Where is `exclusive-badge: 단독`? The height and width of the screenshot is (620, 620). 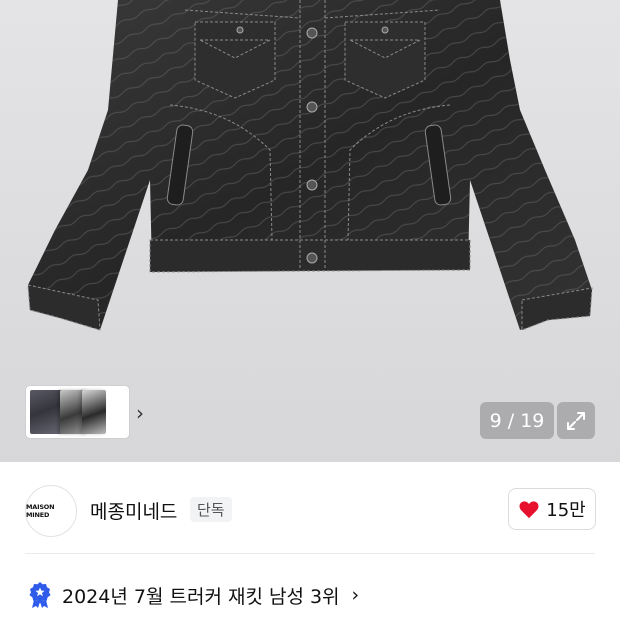 exclusive-badge: 단독 is located at coordinates (211, 509).